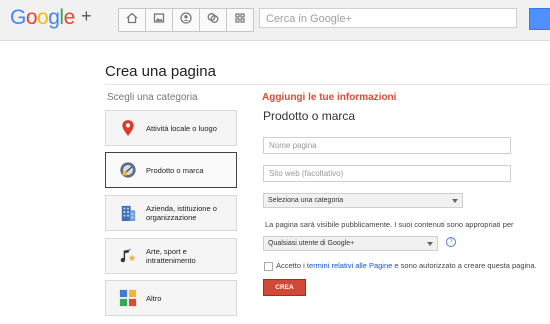 The width and height of the screenshot is (550, 324). I want to click on logo-text: Google, so click(42, 17).